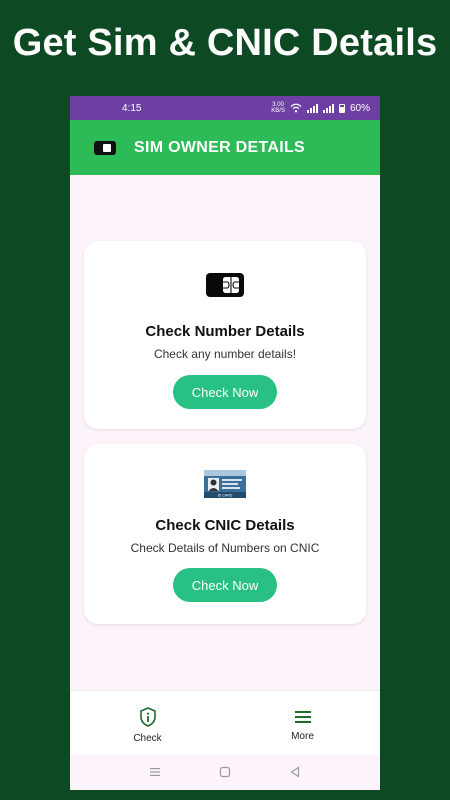 The image size is (450, 800). I want to click on app-title: SIM OWNER DETAILS, so click(220, 147).